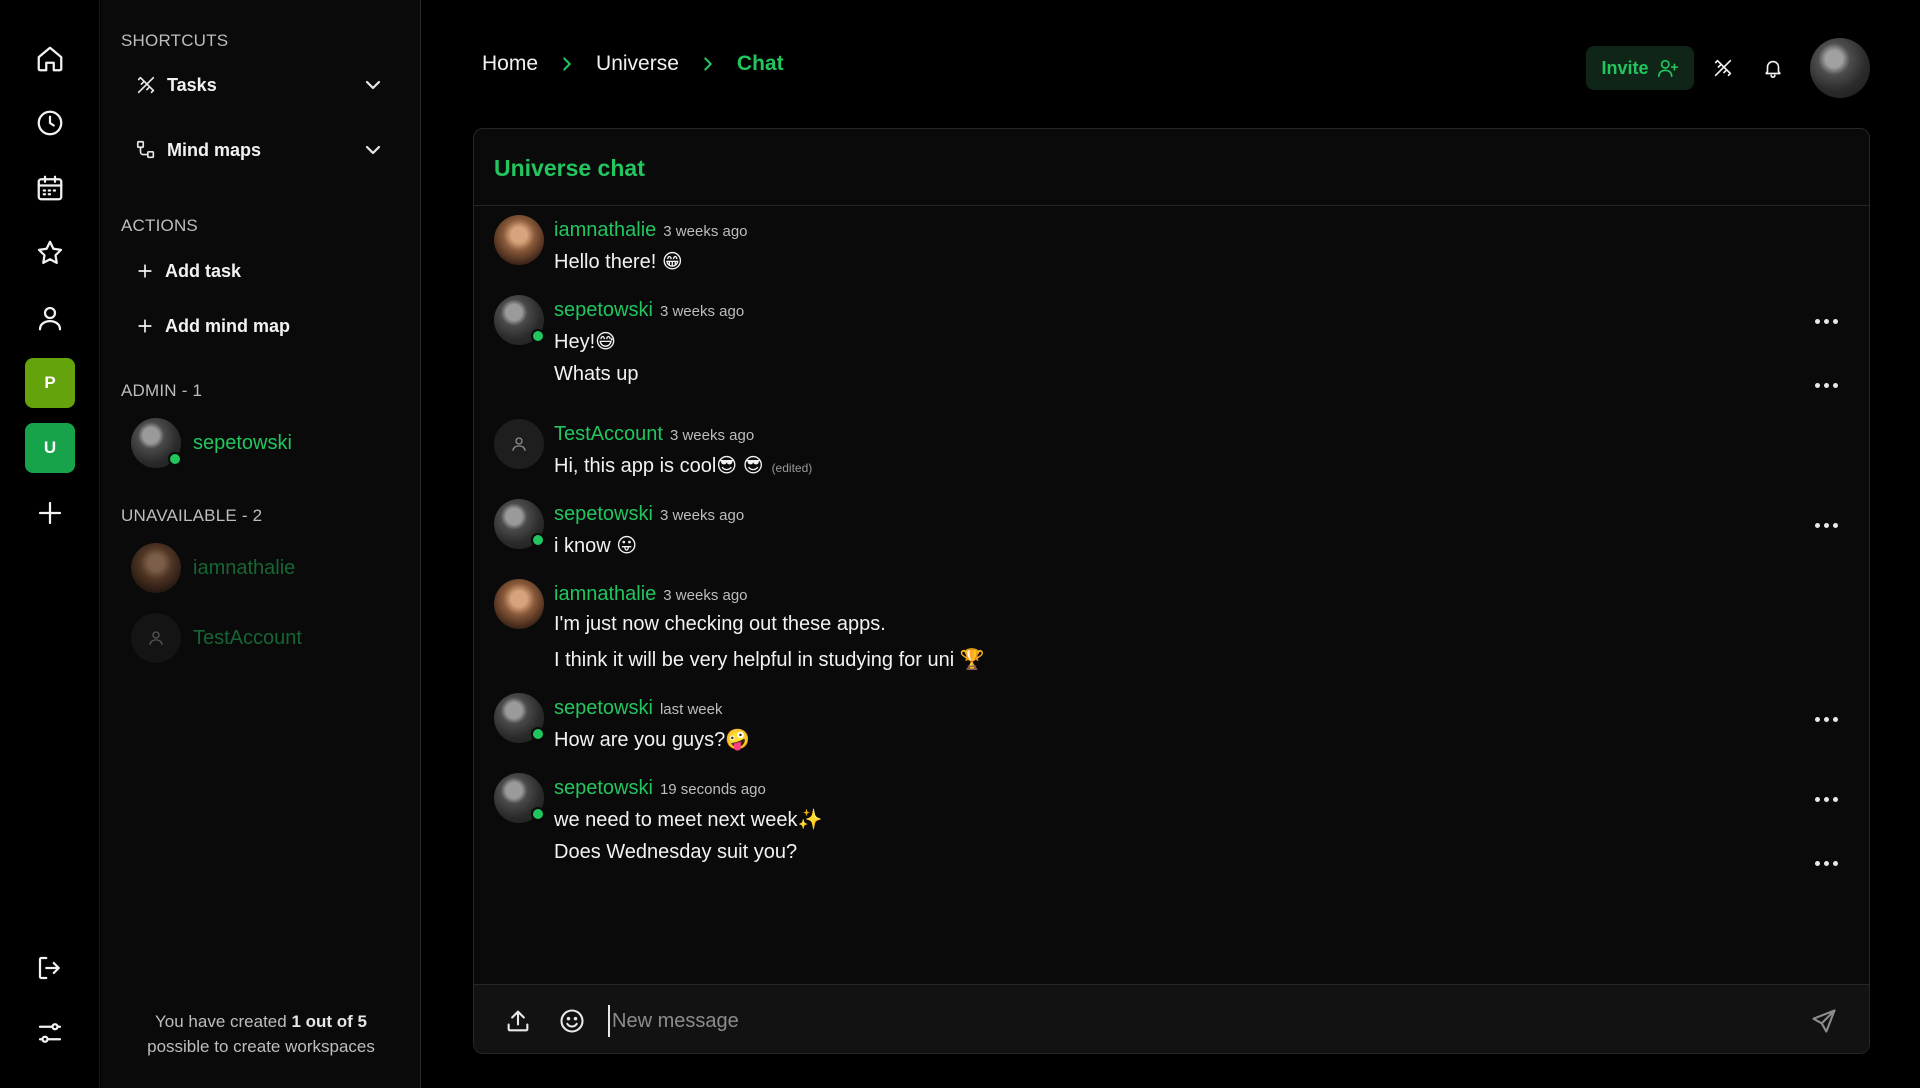 This screenshot has height=1088, width=1920. What do you see at coordinates (691, 709) in the screenshot?
I see `message-time: last week` at bounding box center [691, 709].